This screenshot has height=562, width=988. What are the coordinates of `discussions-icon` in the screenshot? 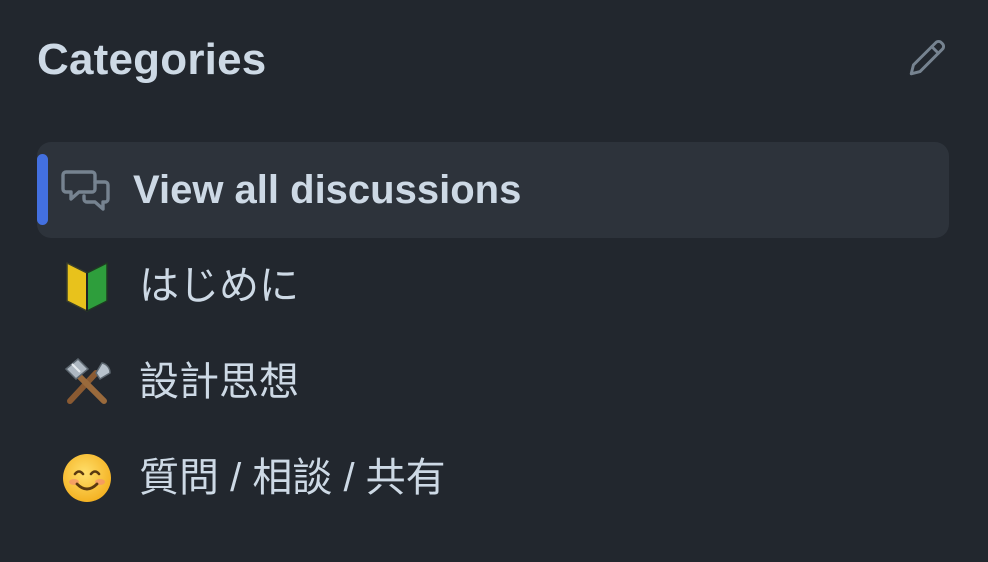 It's located at (87, 190).